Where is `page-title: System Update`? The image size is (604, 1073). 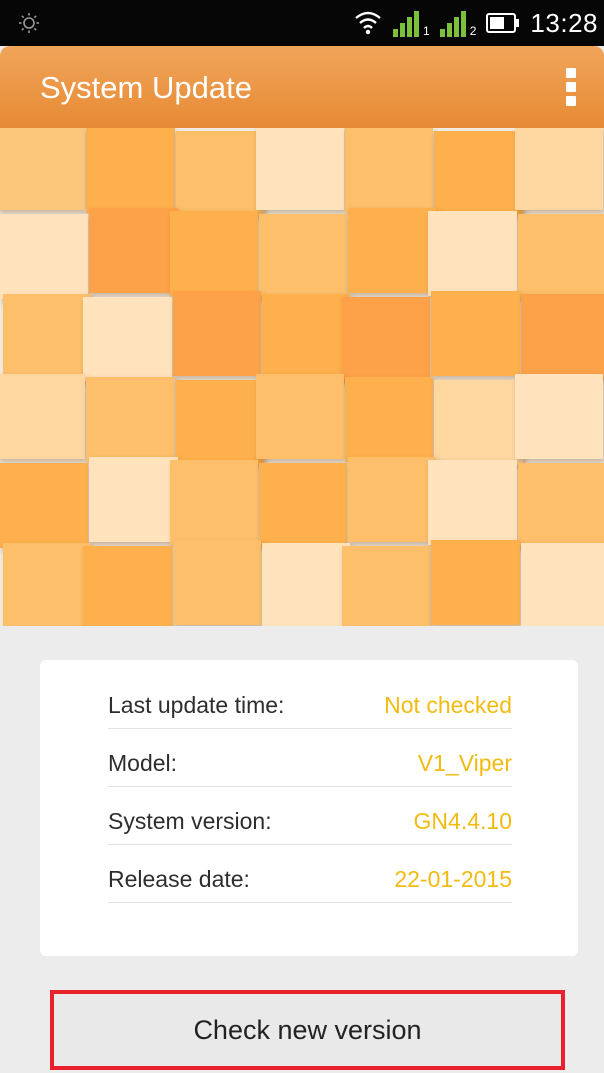 page-title: System Update is located at coordinates (146, 87).